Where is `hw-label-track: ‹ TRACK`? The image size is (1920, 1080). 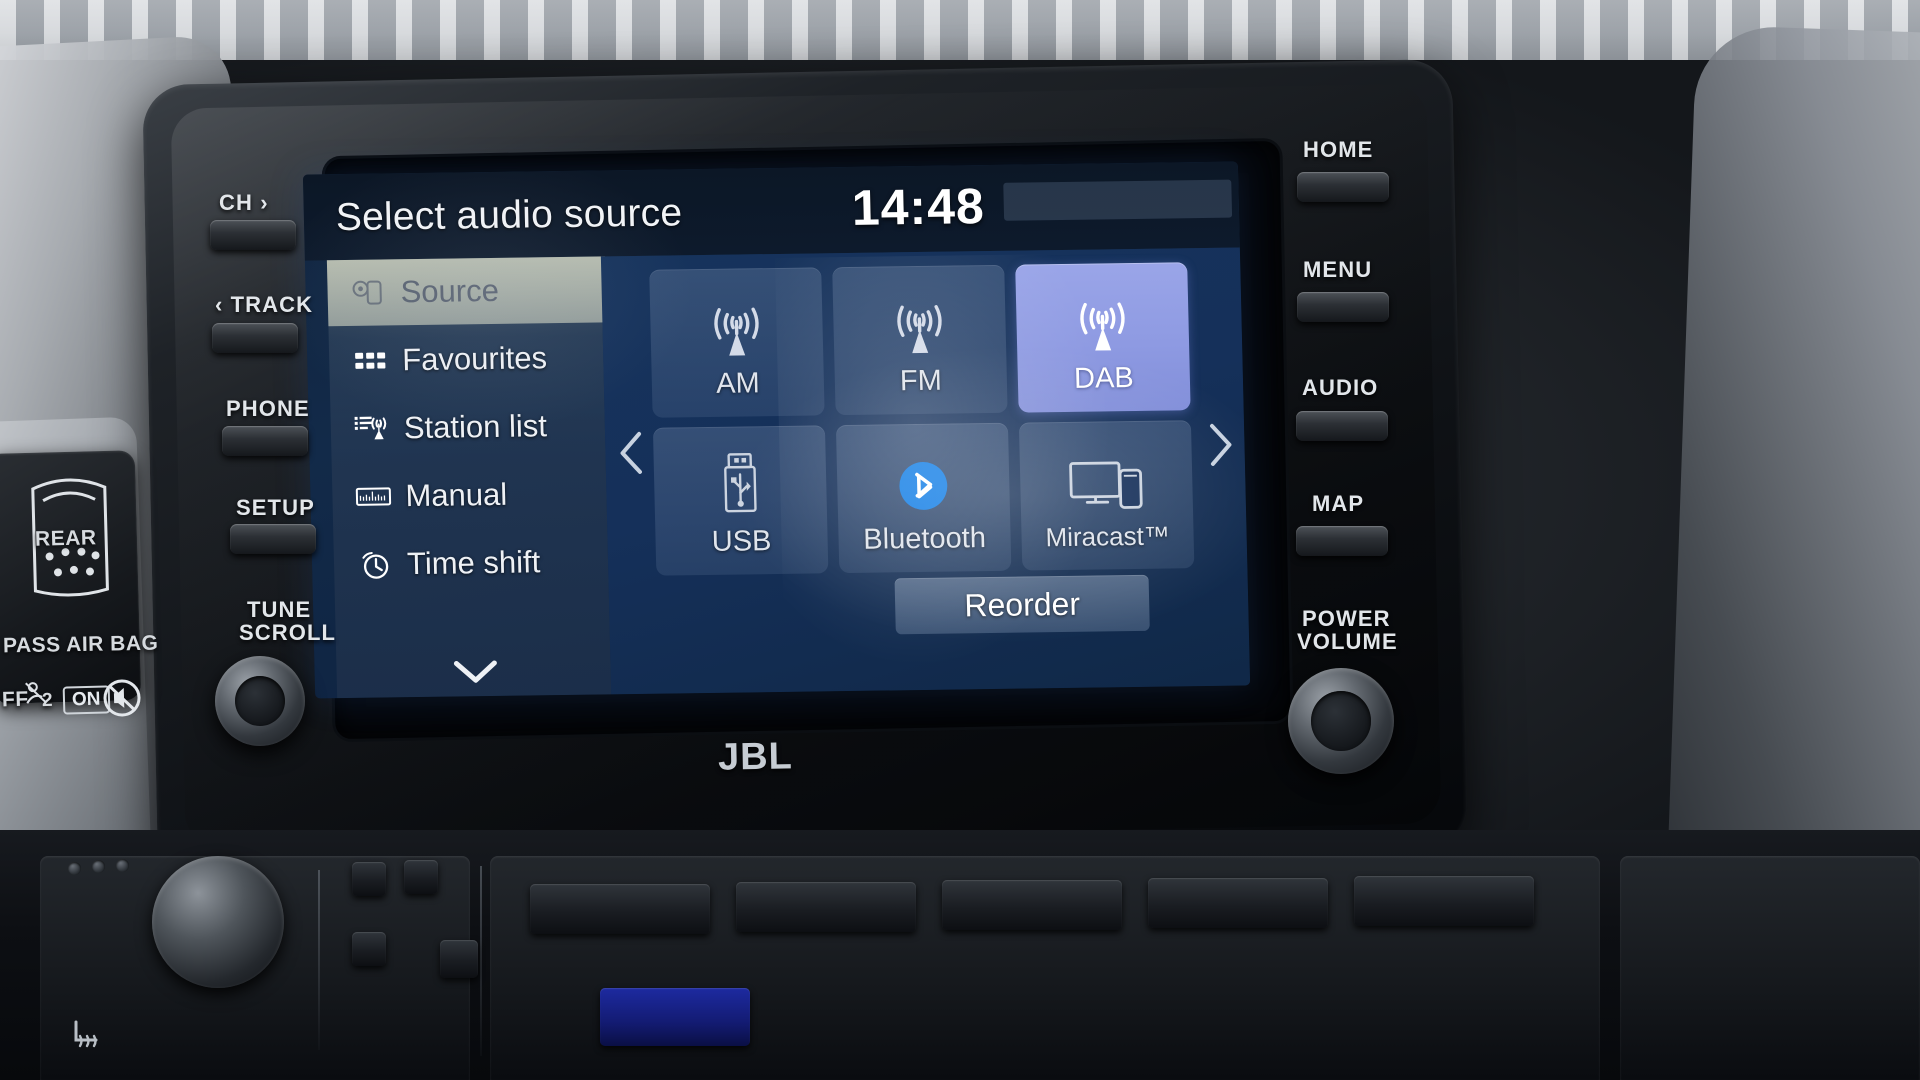 hw-label-track: ‹ TRACK is located at coordinates (264, 304).